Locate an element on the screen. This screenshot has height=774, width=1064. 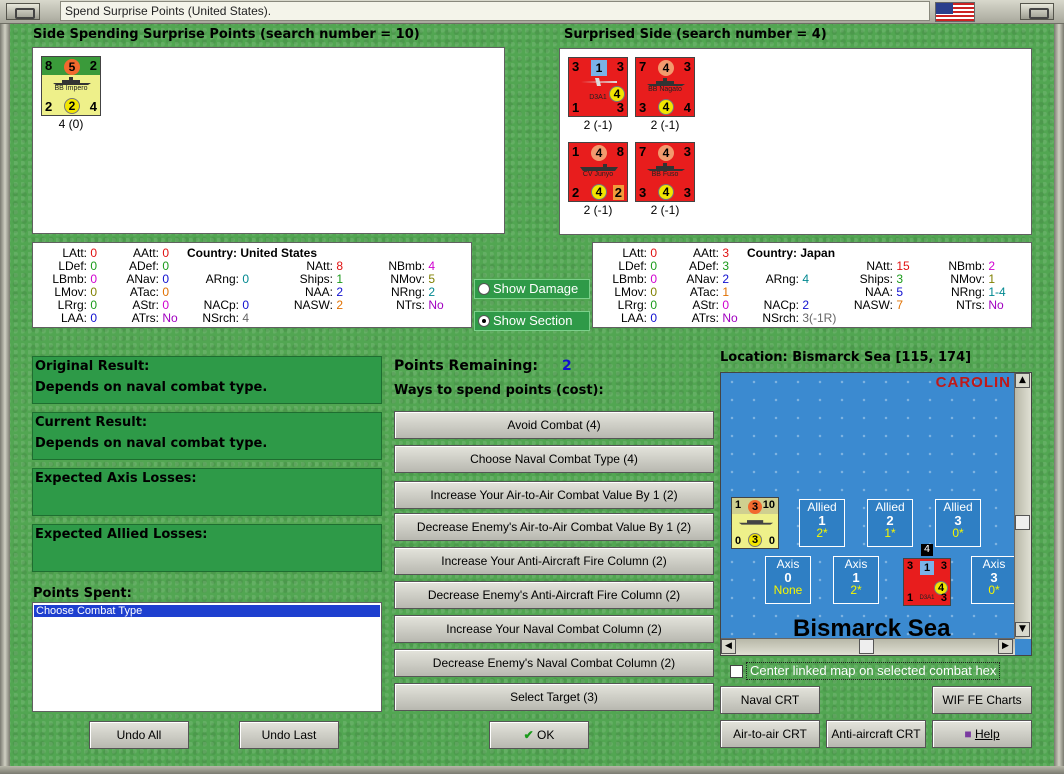
axis-slot-1: Axis 1 2* is located at coordinates (856, 580).